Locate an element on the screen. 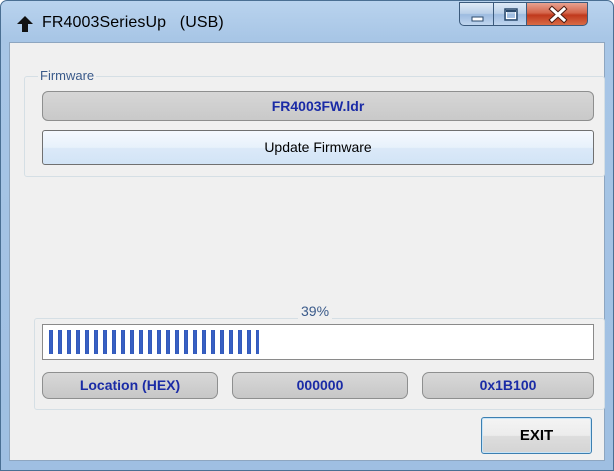 The height and width of the screenshot is (471, 614). up-arrow-icon is located at coordinates (25, 24).